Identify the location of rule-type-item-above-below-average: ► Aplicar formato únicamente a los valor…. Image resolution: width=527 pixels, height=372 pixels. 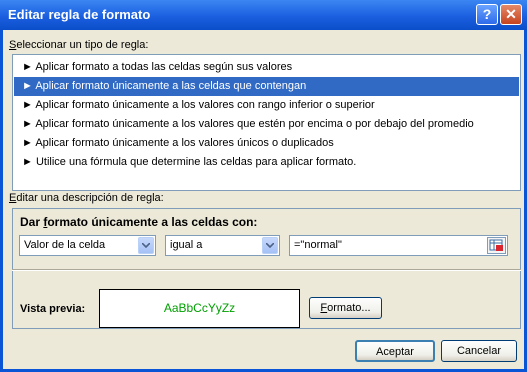
(266, 124).